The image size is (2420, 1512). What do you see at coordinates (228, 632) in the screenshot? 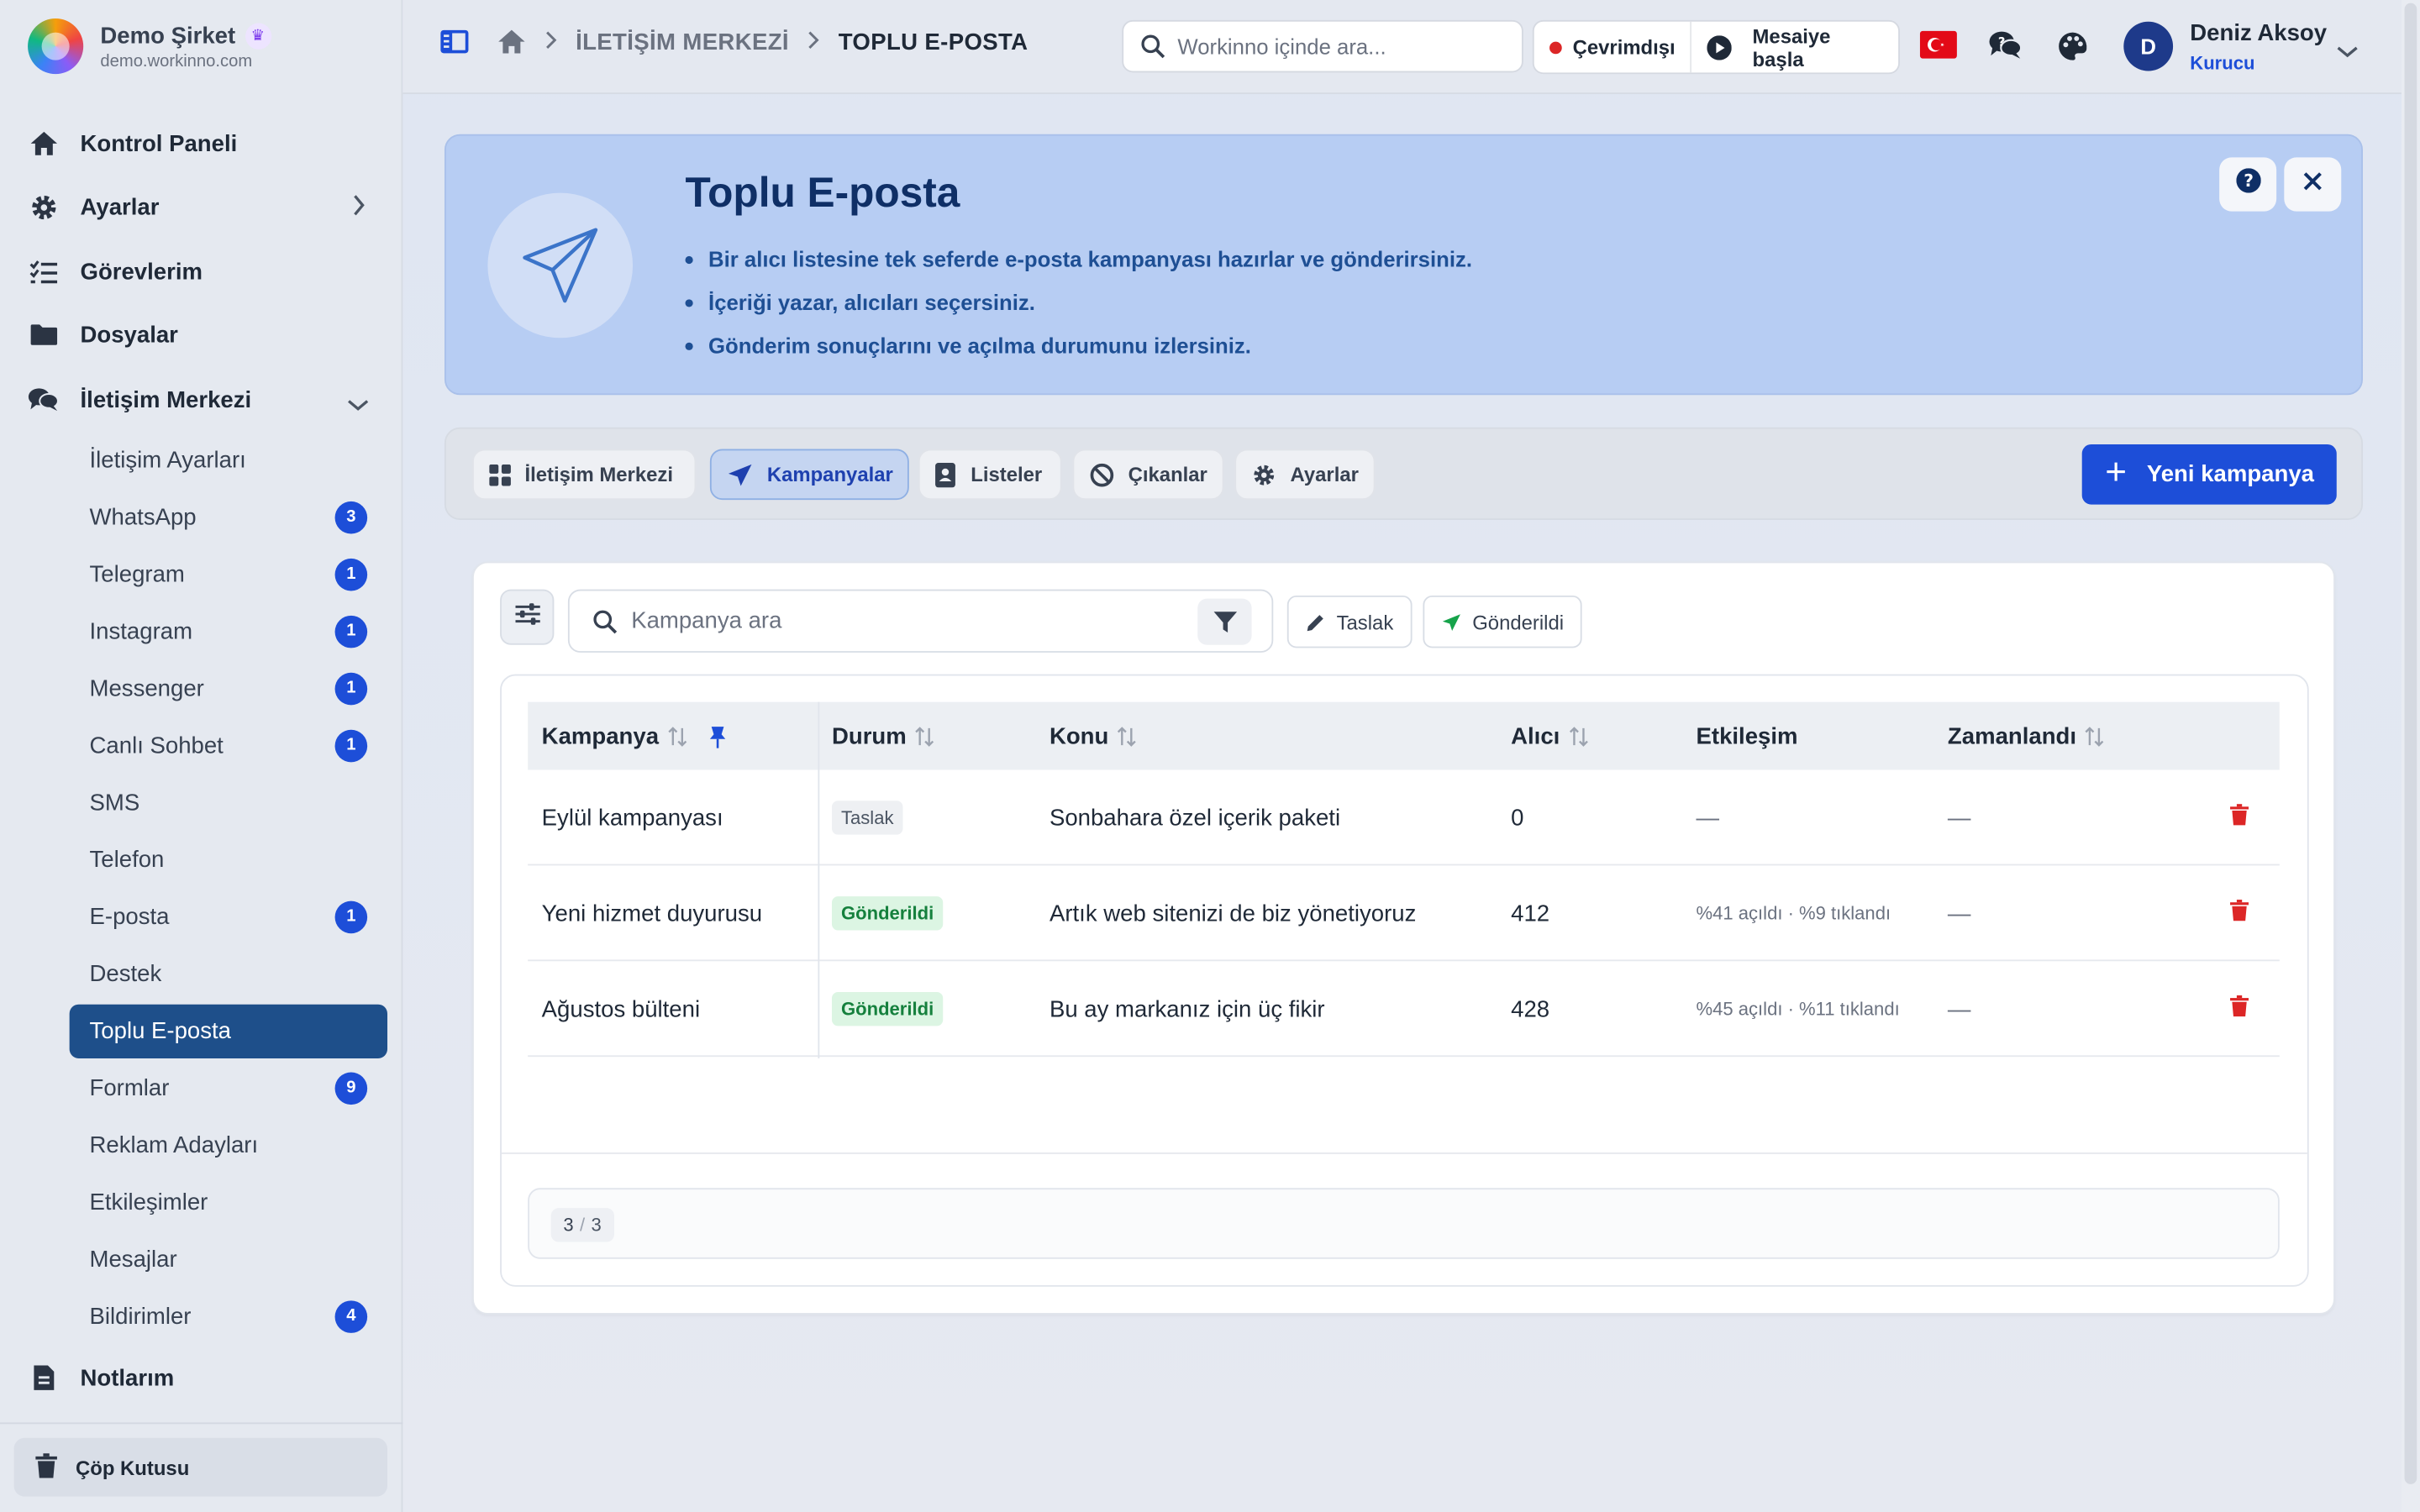
I see `sidebar-item-instagram: Instagram 1` at bounding box center [228, 632].